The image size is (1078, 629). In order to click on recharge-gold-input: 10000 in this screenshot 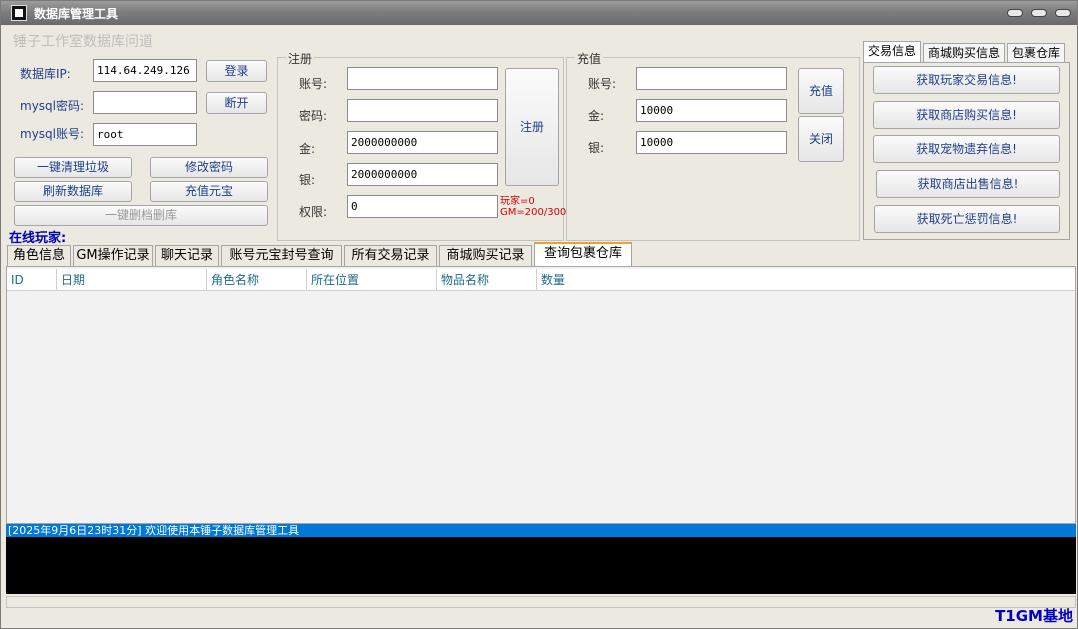, I will do `click(711, 110)`.